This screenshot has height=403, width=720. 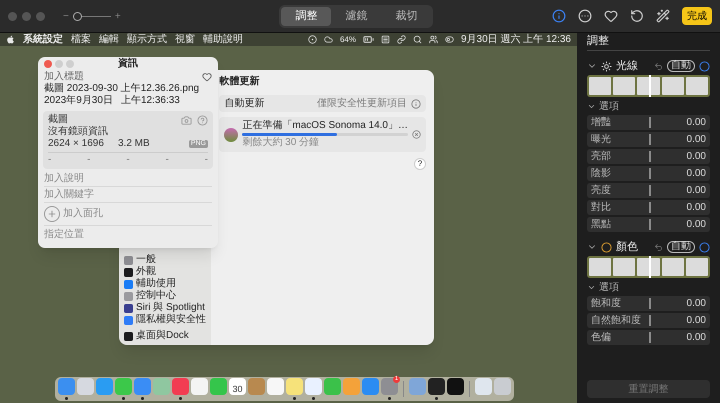 What do you see at coordinates (385, 39) in the screenshot?
I see `input-menu-icon` at bounding box center [385, 39].